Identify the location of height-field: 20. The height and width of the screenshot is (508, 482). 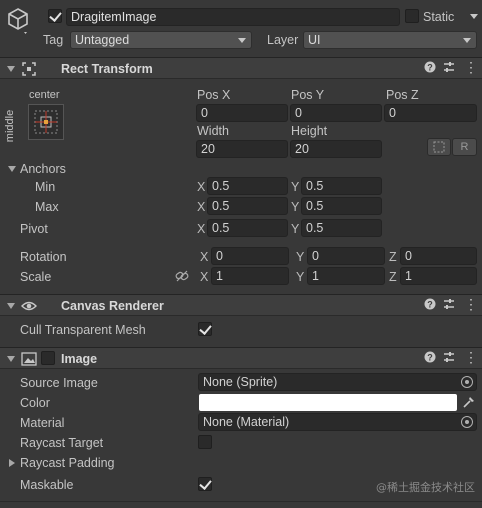
(336, 149).